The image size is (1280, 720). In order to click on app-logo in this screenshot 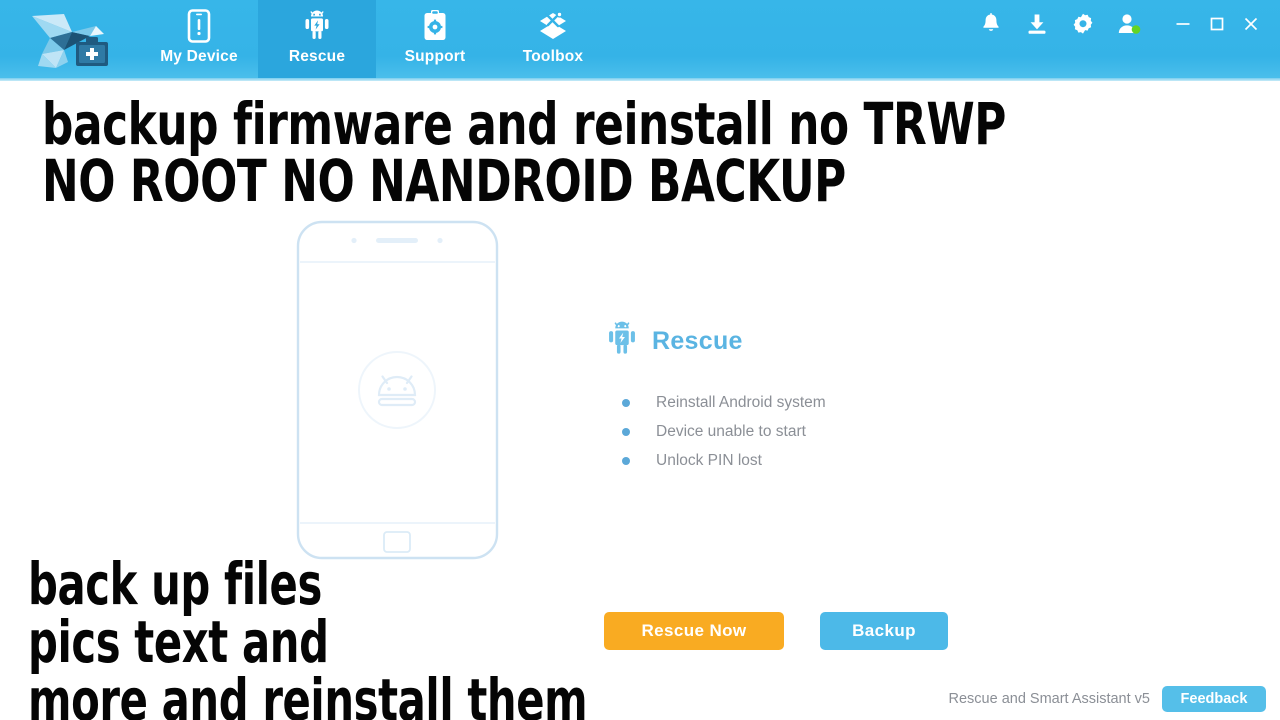, I will do `click(70, 40)`.